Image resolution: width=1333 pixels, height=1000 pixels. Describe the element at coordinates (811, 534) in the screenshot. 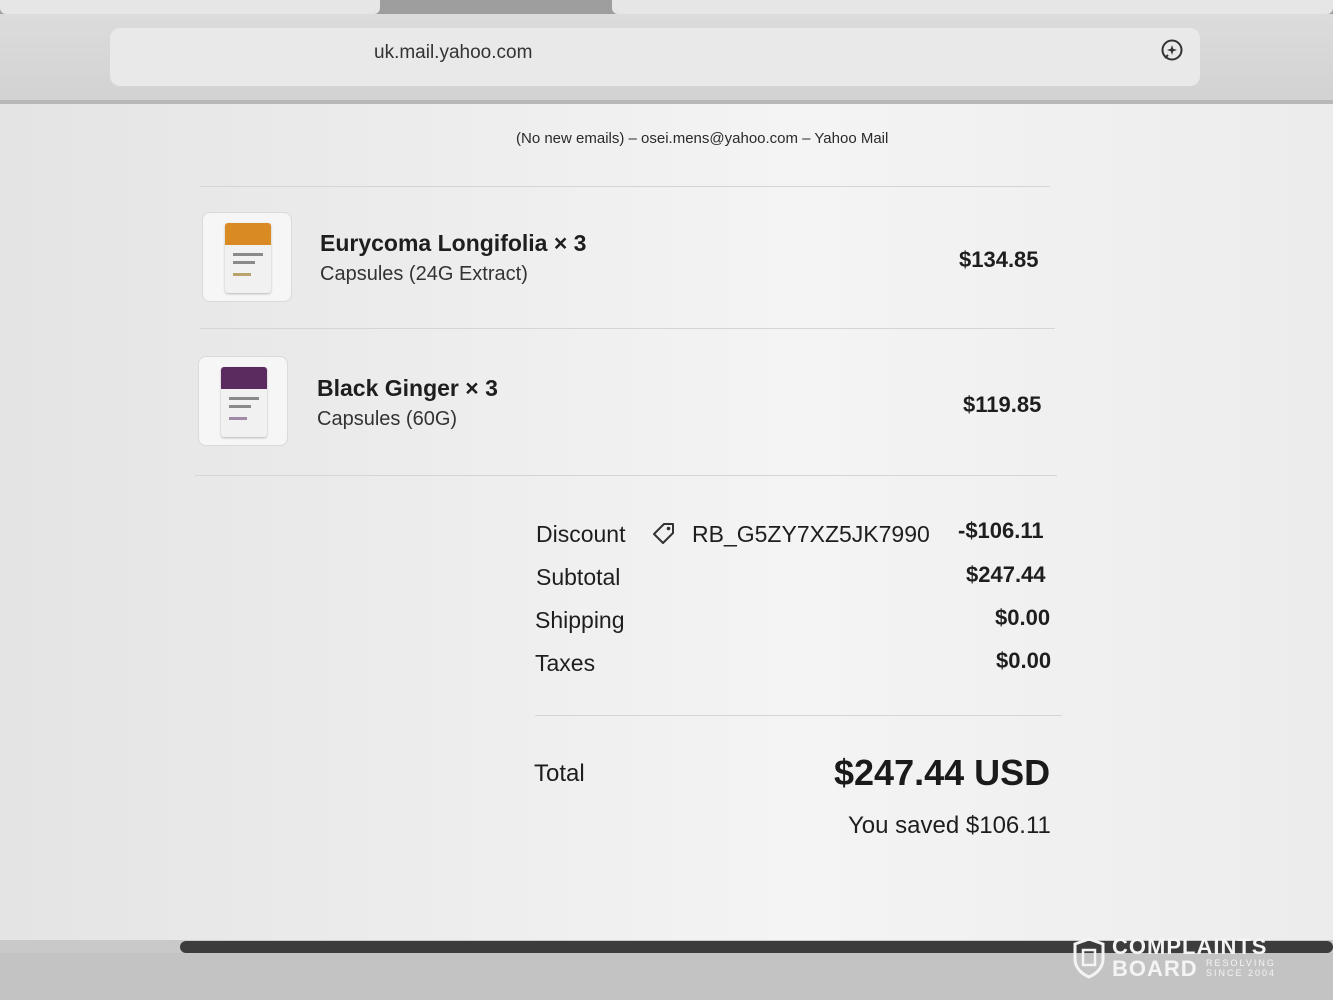

I see `discount-code: RB_G5ZY7XZ5JK7990` at that location.